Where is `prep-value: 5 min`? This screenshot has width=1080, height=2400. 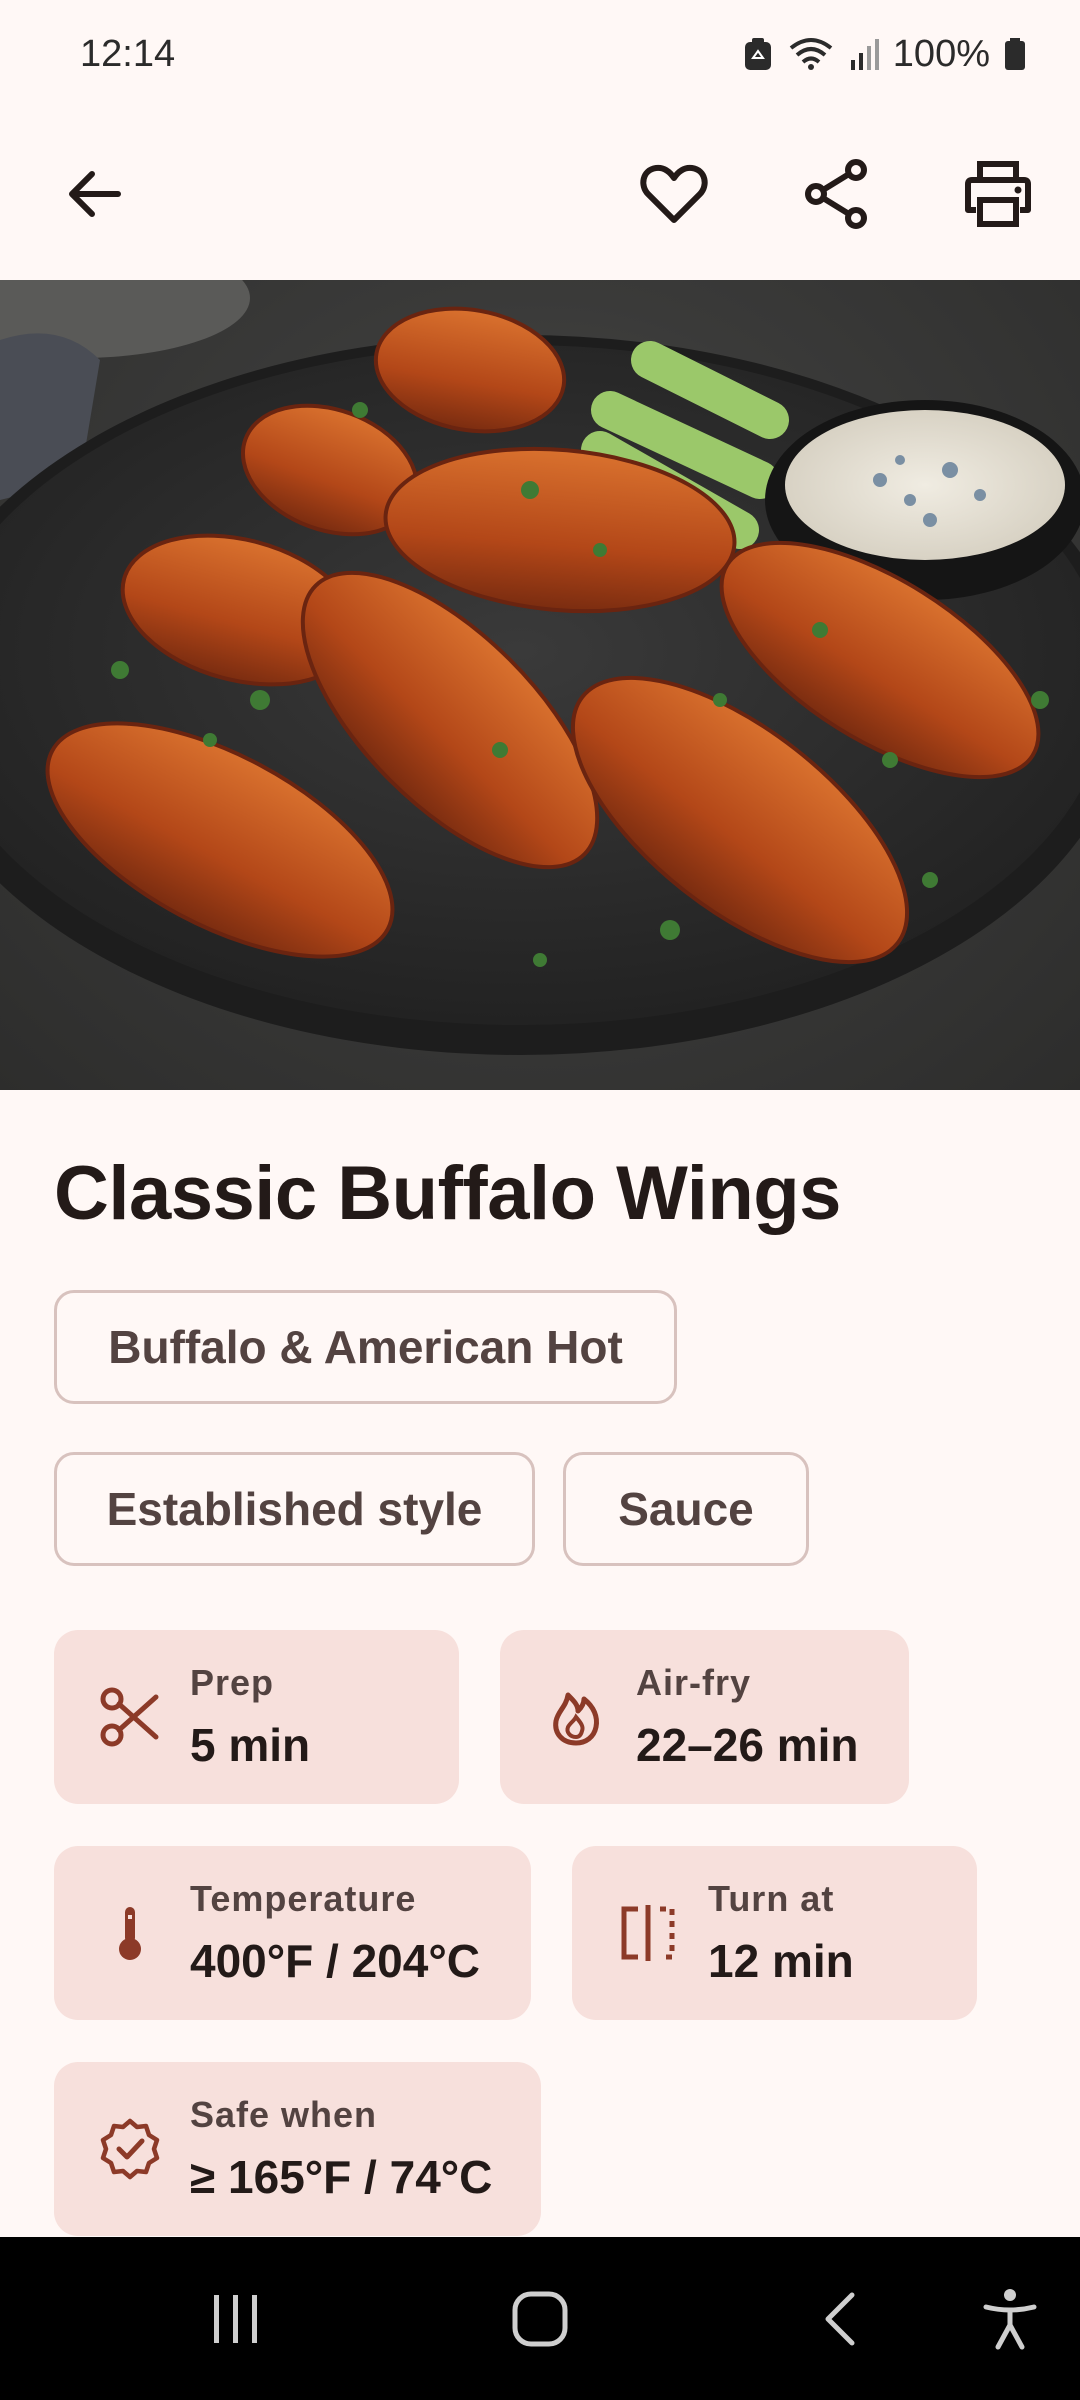
prep-value: 5 min is located at coordinates (250, 1745).